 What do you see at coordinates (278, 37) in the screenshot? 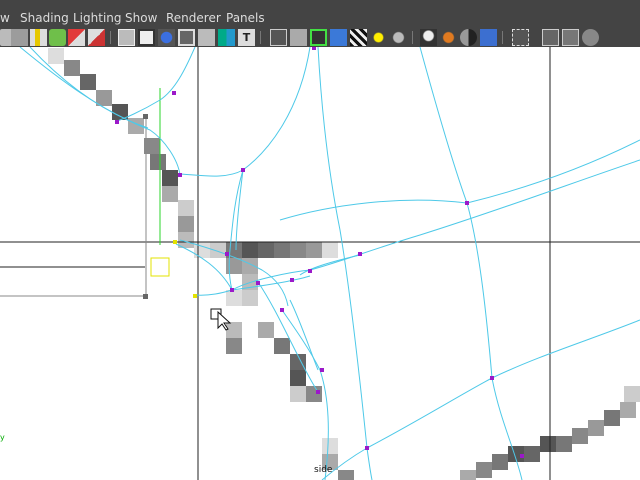
I see `wireframe-icon` at bounding box center [278, 37].